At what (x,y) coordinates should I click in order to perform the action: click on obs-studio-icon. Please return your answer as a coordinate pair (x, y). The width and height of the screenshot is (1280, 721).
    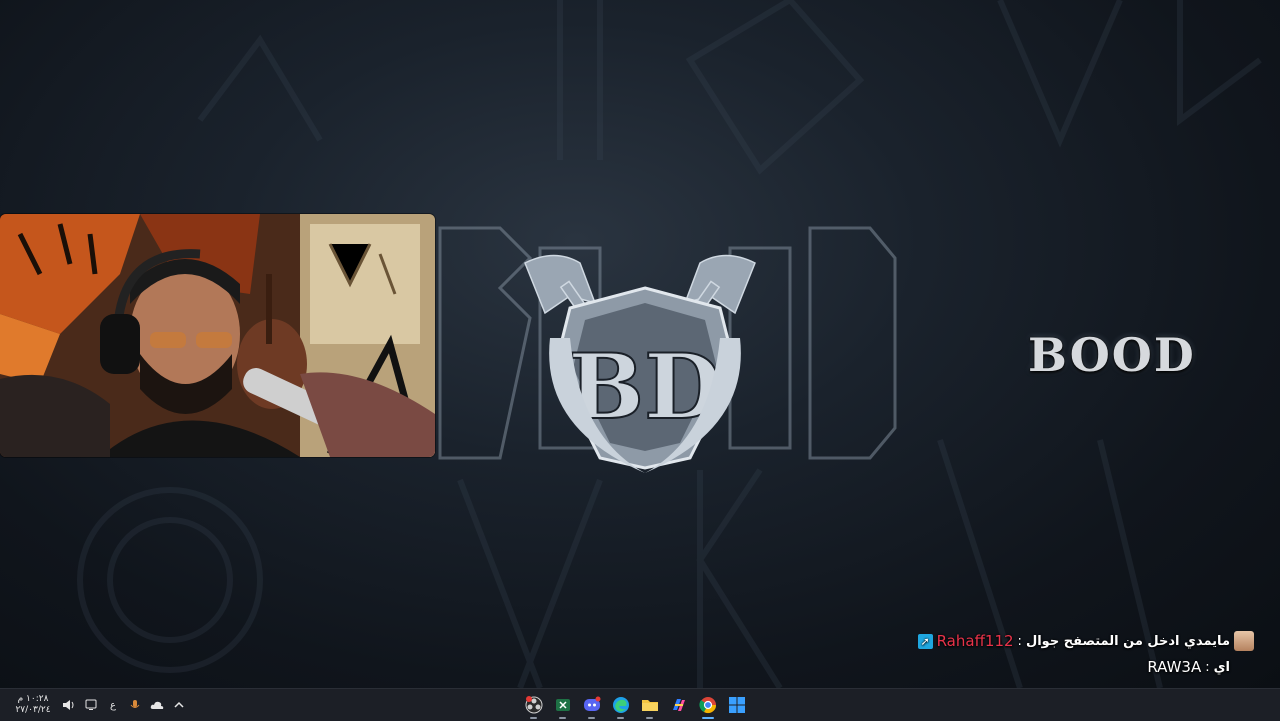
    Looking at the image, I should click on (533, 705).